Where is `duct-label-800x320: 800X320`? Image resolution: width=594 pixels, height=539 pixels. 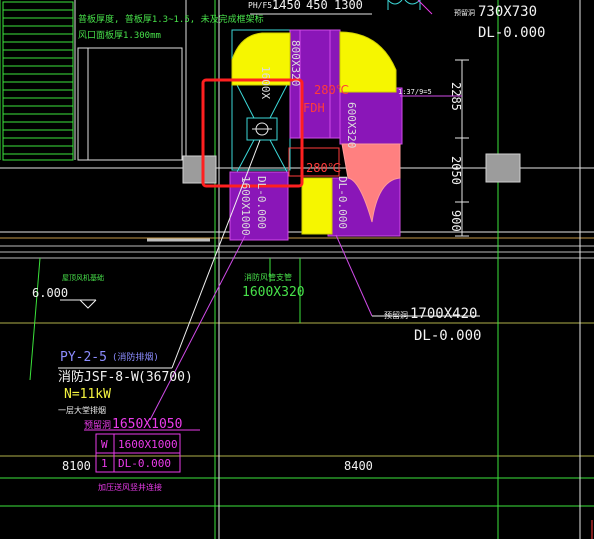 duct-label-800x320: 800X320 is located at coordinates (295, 63).